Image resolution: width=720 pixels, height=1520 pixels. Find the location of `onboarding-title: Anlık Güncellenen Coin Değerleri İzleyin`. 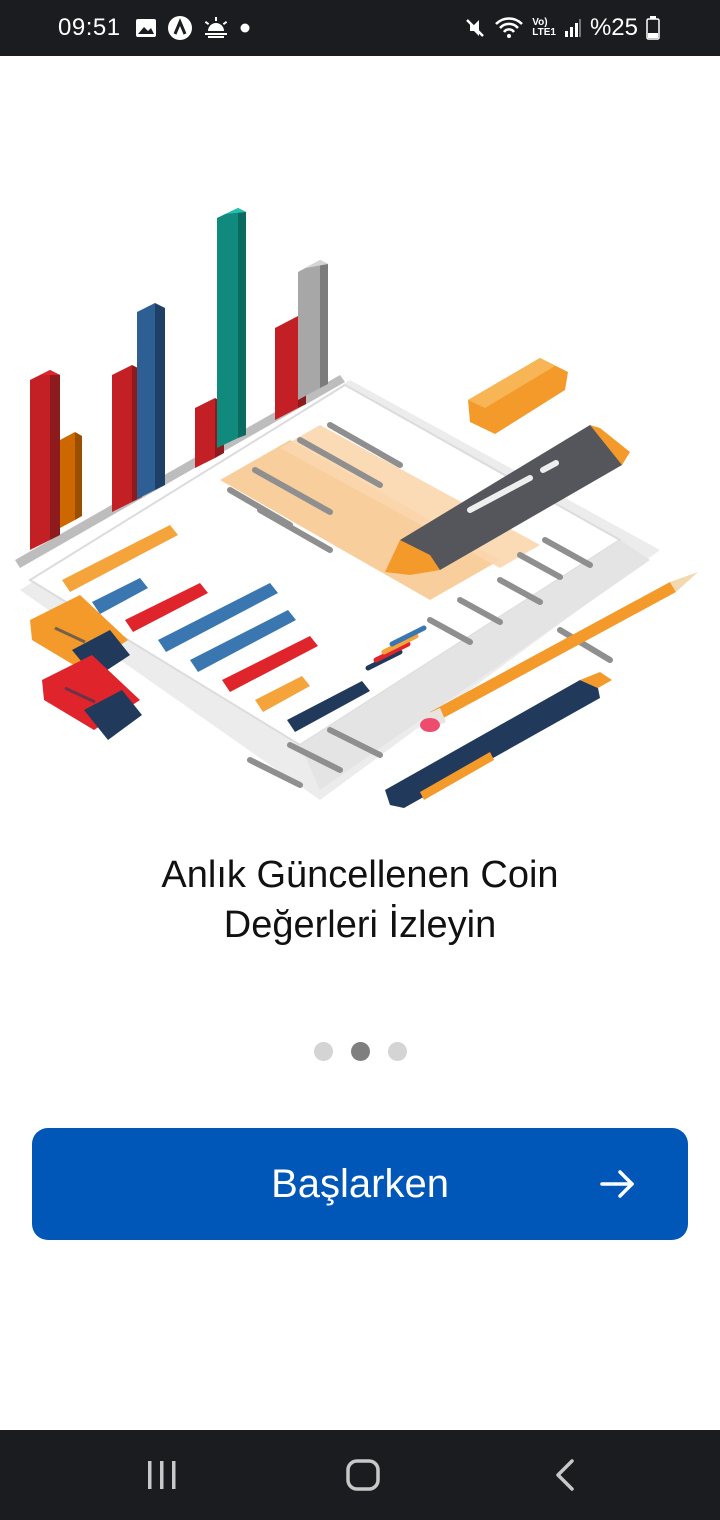

onboarding-title: Anlık Güncellenen Coin Değerleri İzleyin is located at coordinates (360, 900).